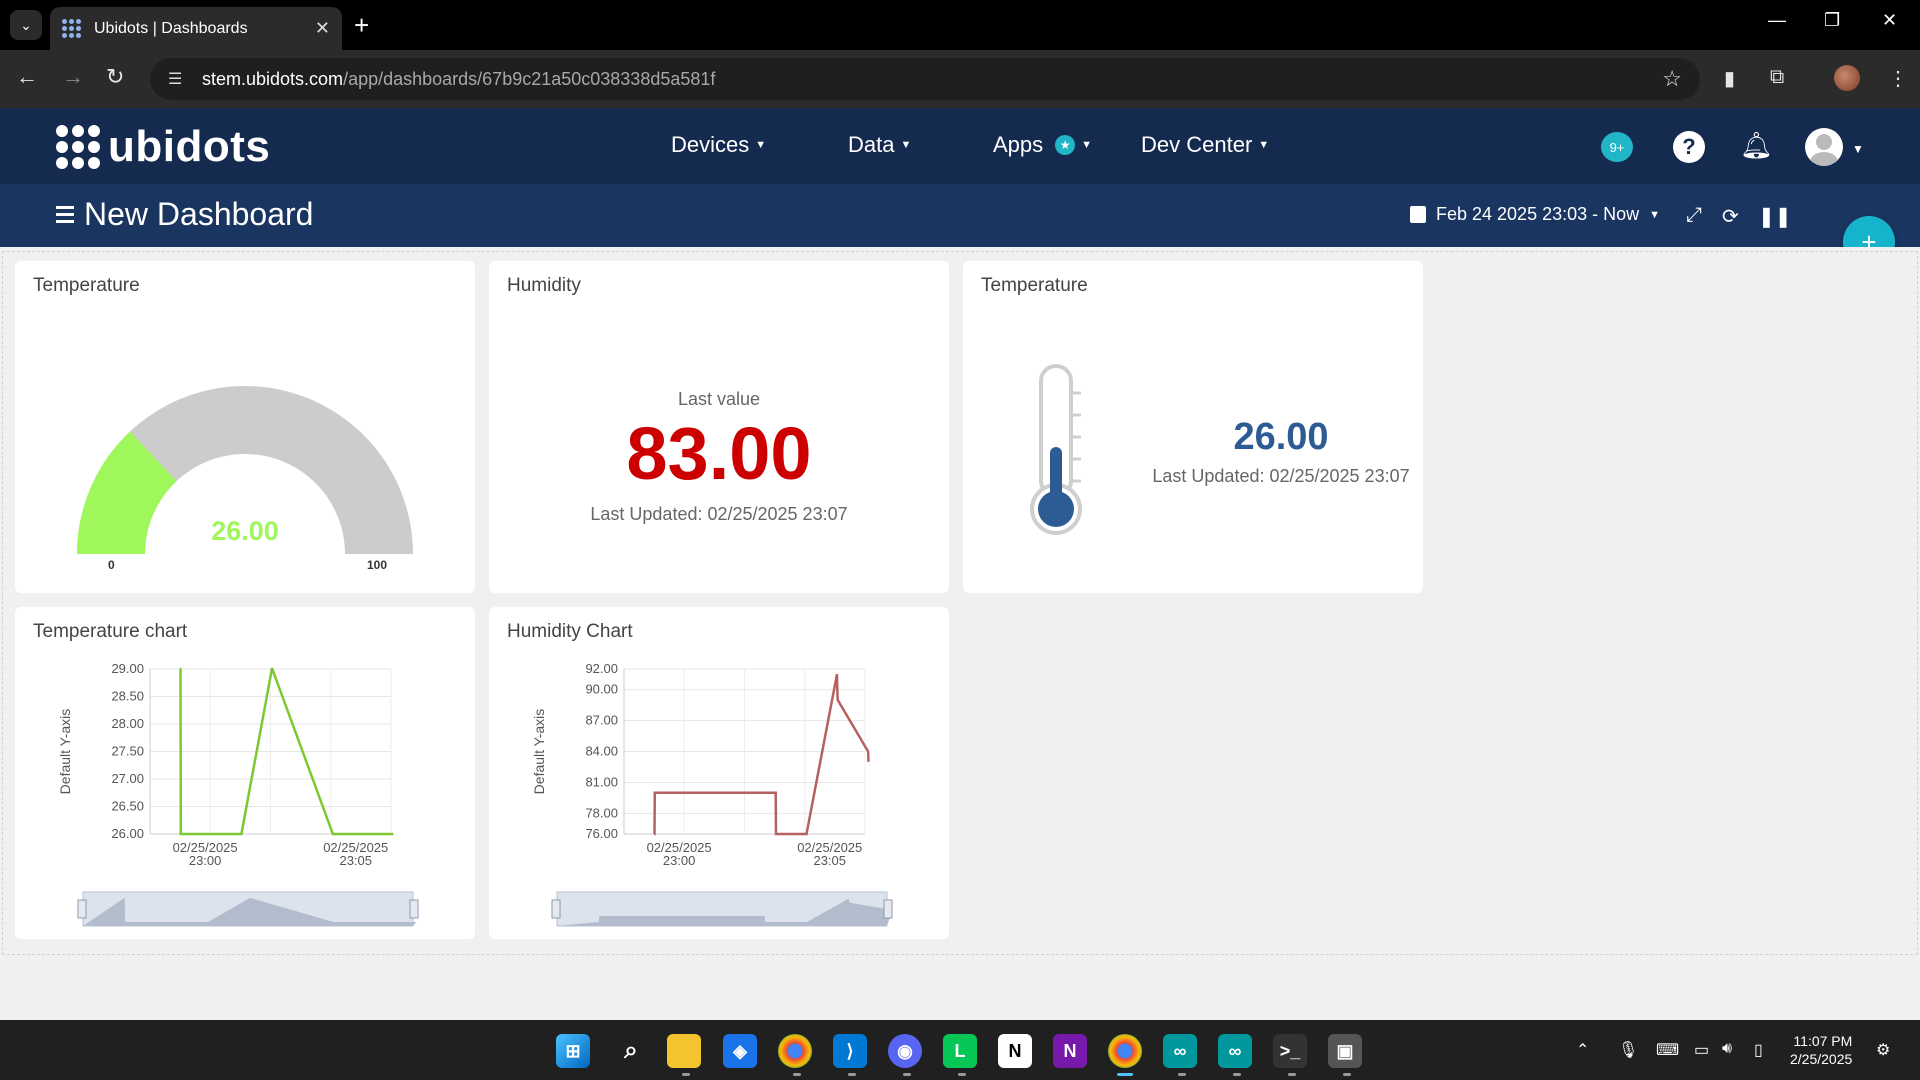  Describe the element at coordinates (1180, 1051) in the screenshot. I see `arduino-icon: ∞` at that location.